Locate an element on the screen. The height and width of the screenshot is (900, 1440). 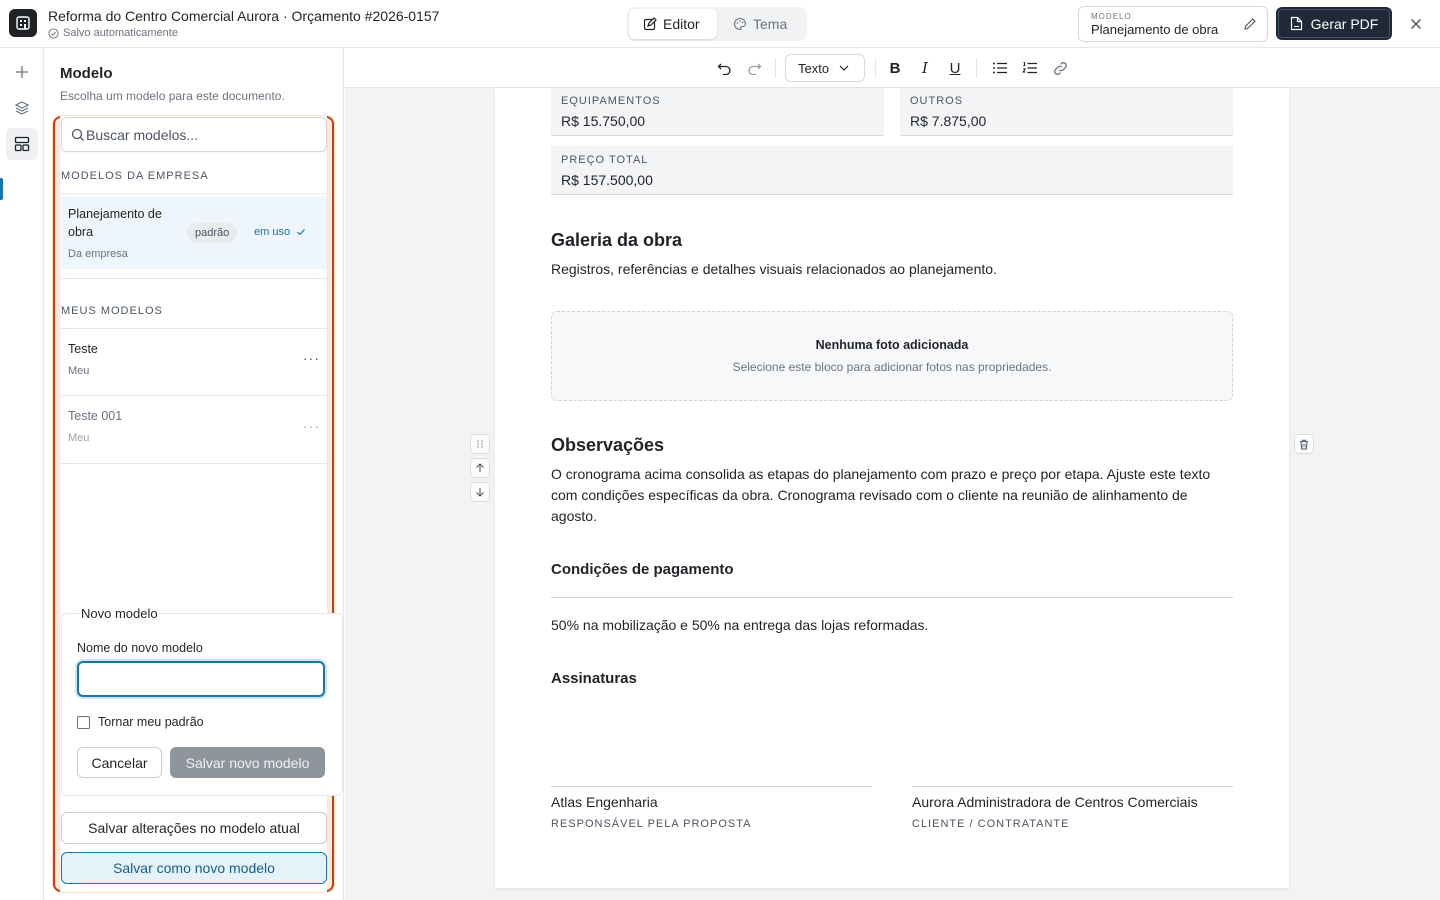
model-selector-caption: MODELO is located at coordinates (1111, 16).